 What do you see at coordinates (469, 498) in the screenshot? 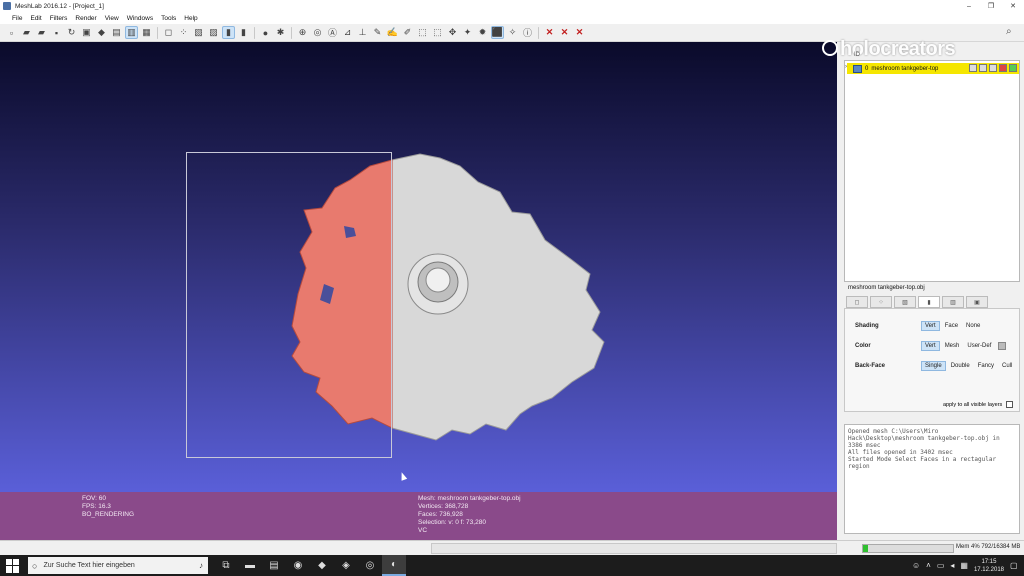
I see `mesh-name-readout: Mesh: meshroom tankgeber-top.obj` at bounding box center [469, 498].